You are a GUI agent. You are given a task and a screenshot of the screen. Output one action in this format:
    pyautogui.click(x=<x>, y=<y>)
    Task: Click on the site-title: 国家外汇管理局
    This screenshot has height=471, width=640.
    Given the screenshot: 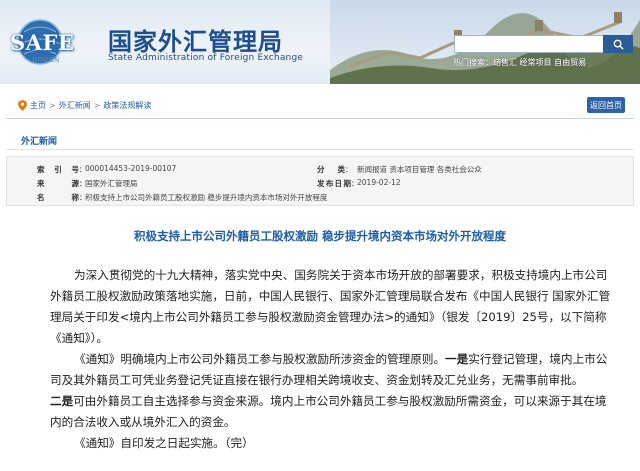 What is the action you would take?
    pyautogui.click(x=195, y=41)
    